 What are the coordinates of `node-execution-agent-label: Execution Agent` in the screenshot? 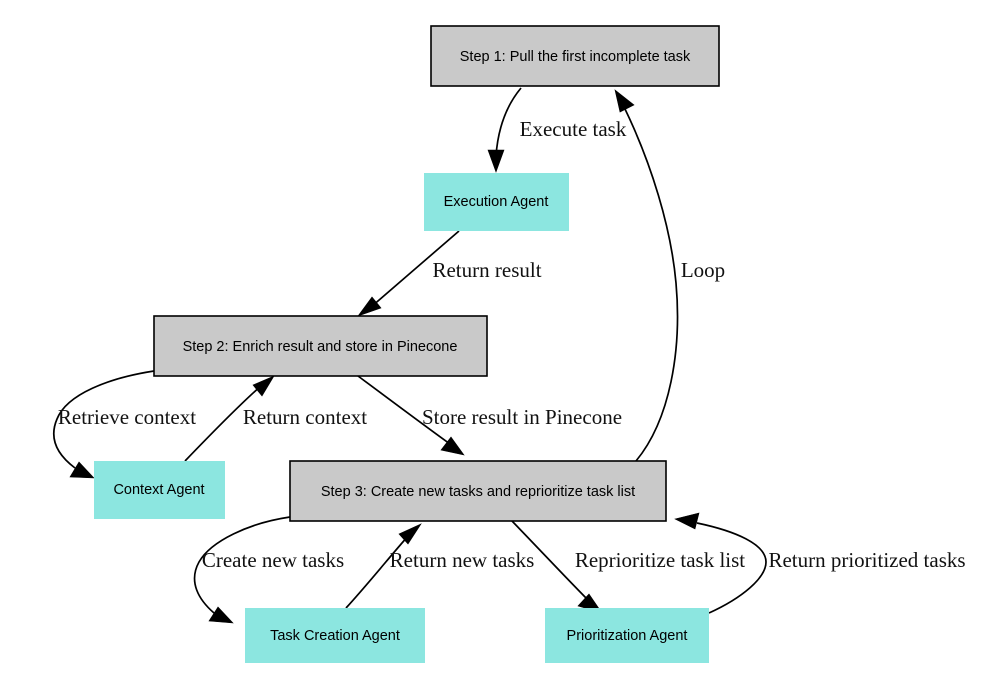 It's located at (496, 202).